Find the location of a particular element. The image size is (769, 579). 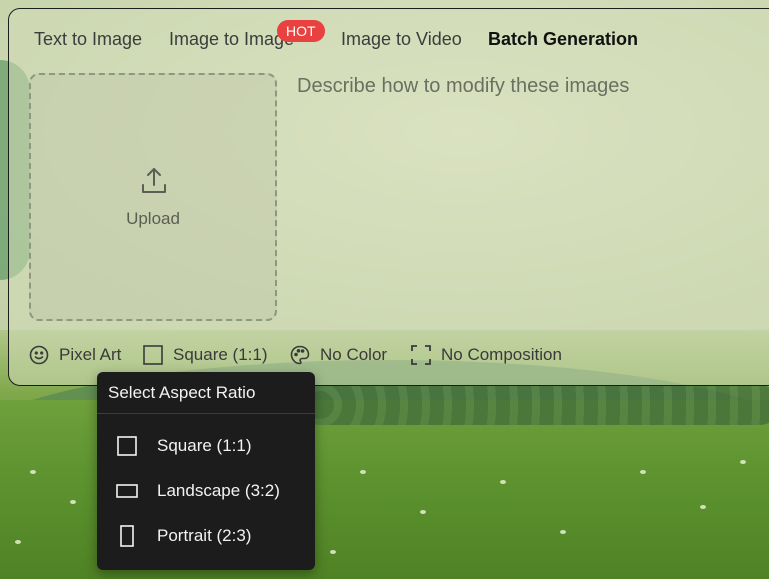

color-option: No Color is located at coordinates (338, 355).